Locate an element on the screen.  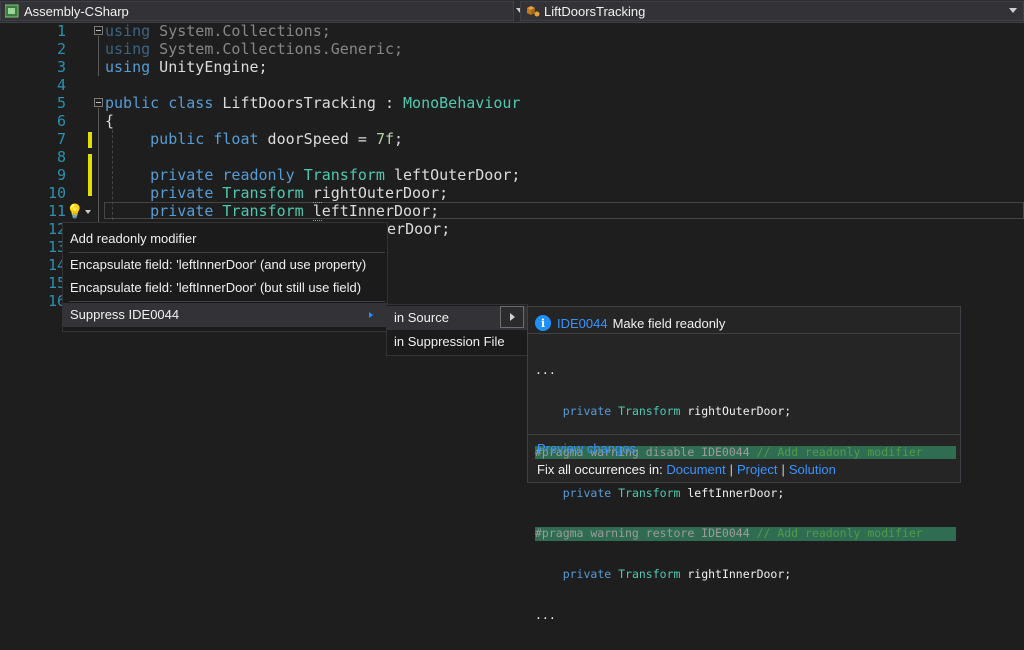
line-number: 13 is located at coordinates (56, 247).